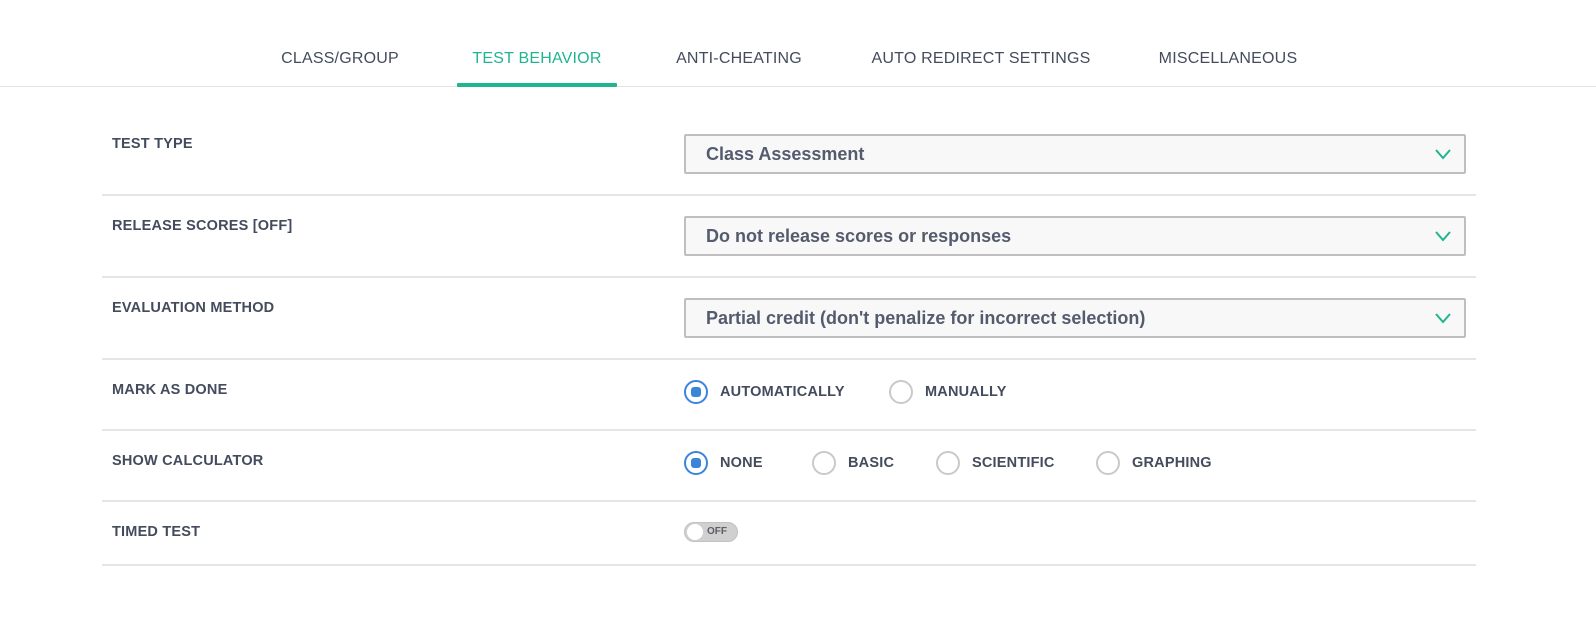  What do you see at coordinates (789, 534) in the screenshot?
I see `setting-row-timed-test: TIMED TEST OFF` at bounding box center [789, 534].